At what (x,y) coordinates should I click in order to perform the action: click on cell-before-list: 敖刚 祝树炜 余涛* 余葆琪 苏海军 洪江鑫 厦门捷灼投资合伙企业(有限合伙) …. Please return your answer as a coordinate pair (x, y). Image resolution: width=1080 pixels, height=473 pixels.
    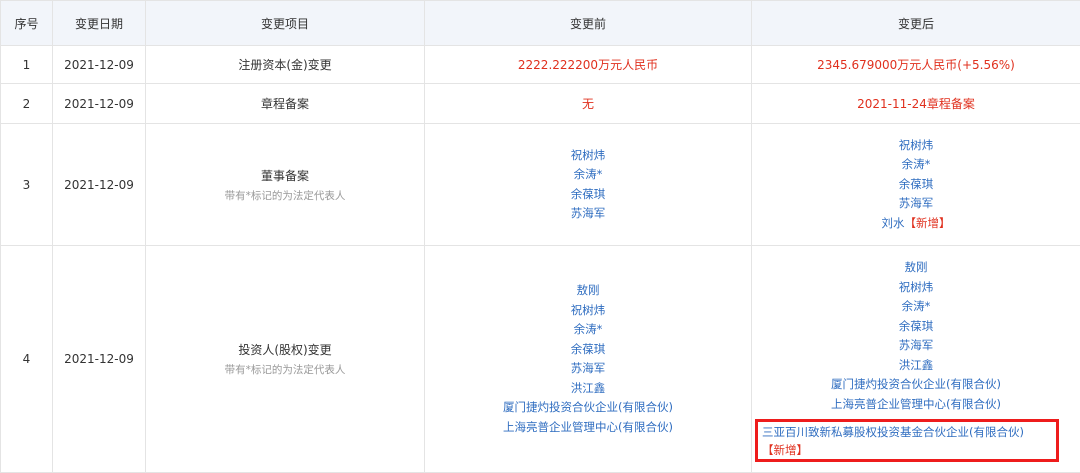
    Looking at the image, I should click on (588, 359).